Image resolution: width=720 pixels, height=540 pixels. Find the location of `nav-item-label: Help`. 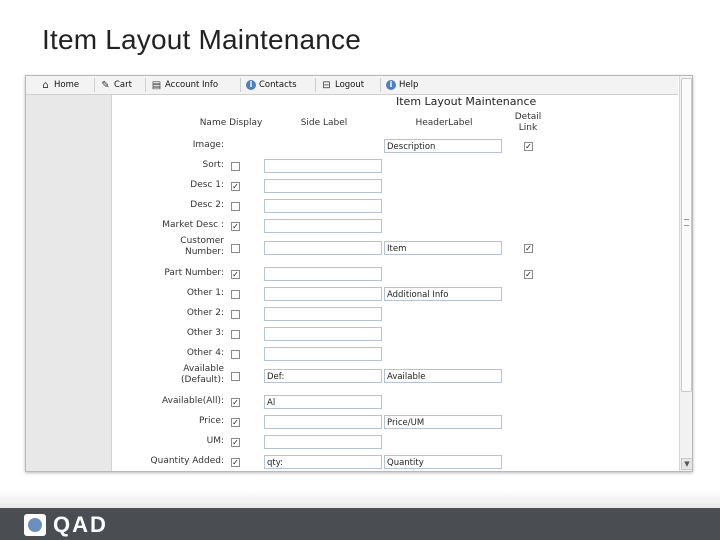

nav-item-label: Help is located at coordinates (409, 85).